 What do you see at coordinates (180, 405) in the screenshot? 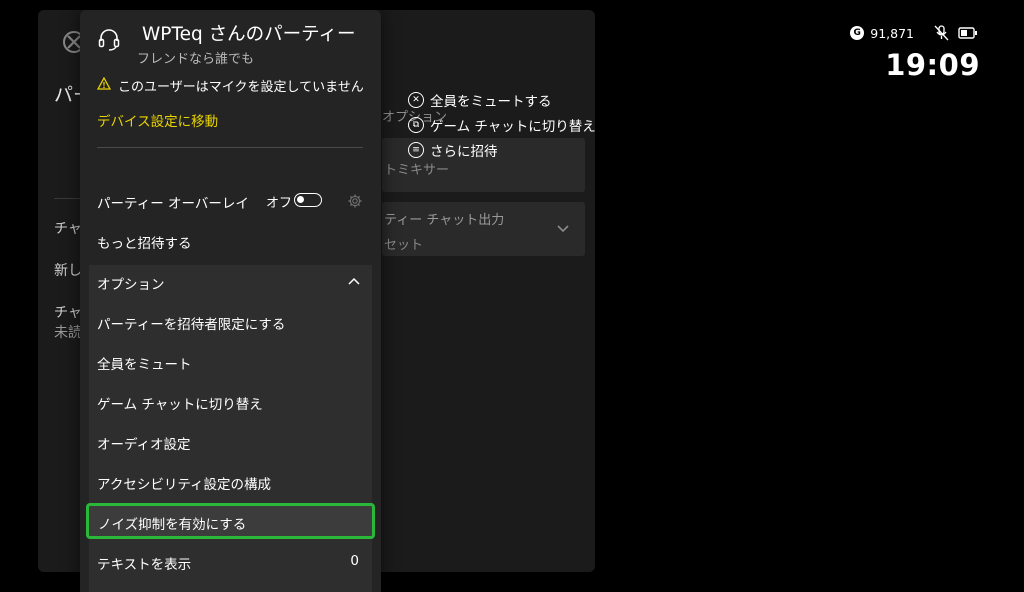
I see `option-label: ゲーム チャットに切り替え` at bounding box center [180, 405].